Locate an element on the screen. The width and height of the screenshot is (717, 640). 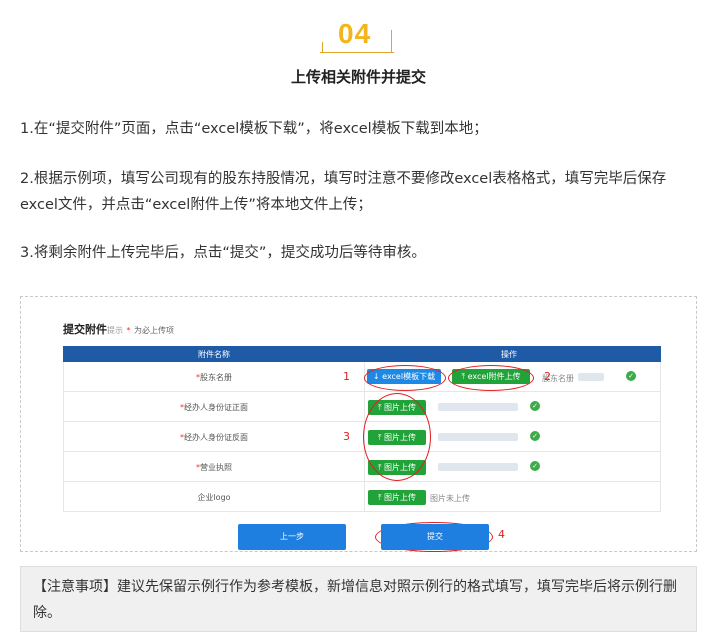
row-name: 经办人身份证正面 is located at coordinates (216, 407).